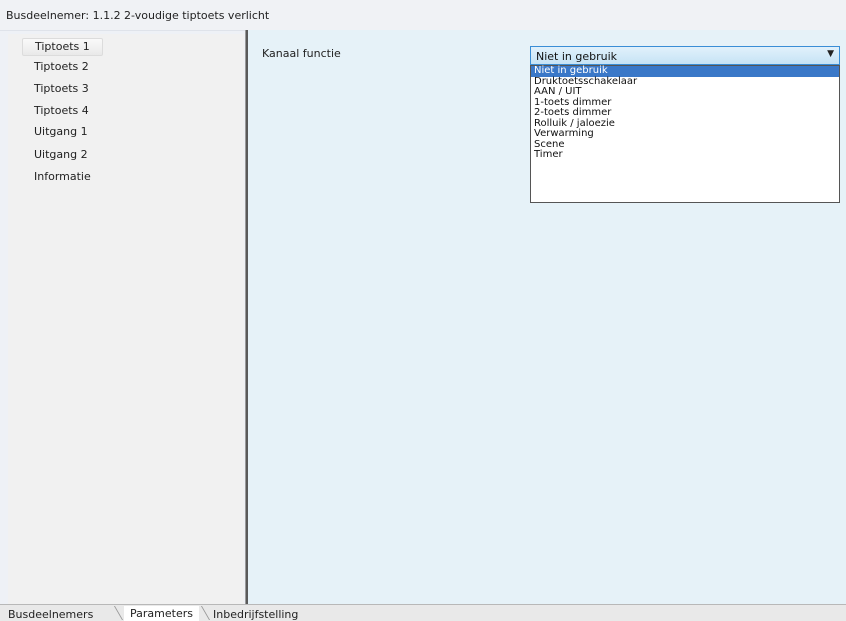 The image size is (846, 621). Describe the element at coordinates (61, 88) in the screenshot. I see `sidebar-item-tiptoets-3: Tiptoets 3` at that location.